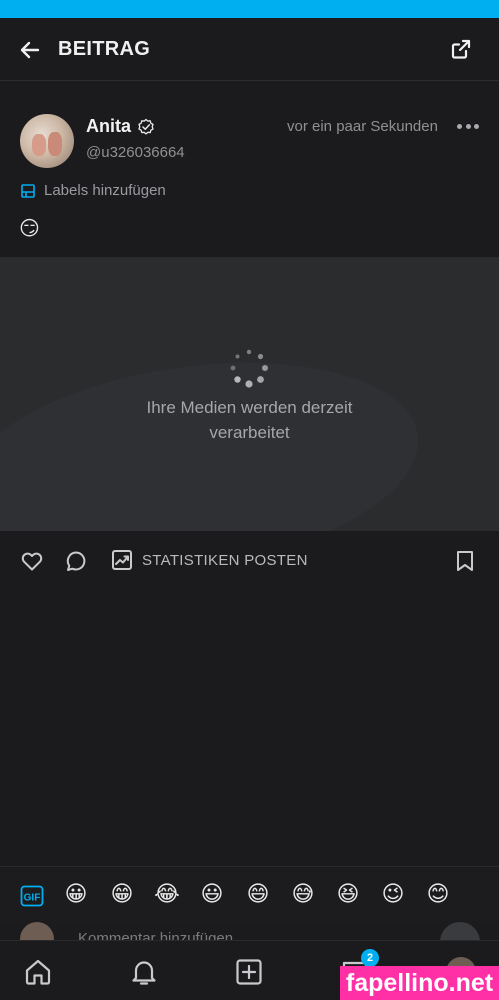 This screenshot has height=1000, width=499. I want to click on watermark-text: fapellino.net, so click(419, 983).